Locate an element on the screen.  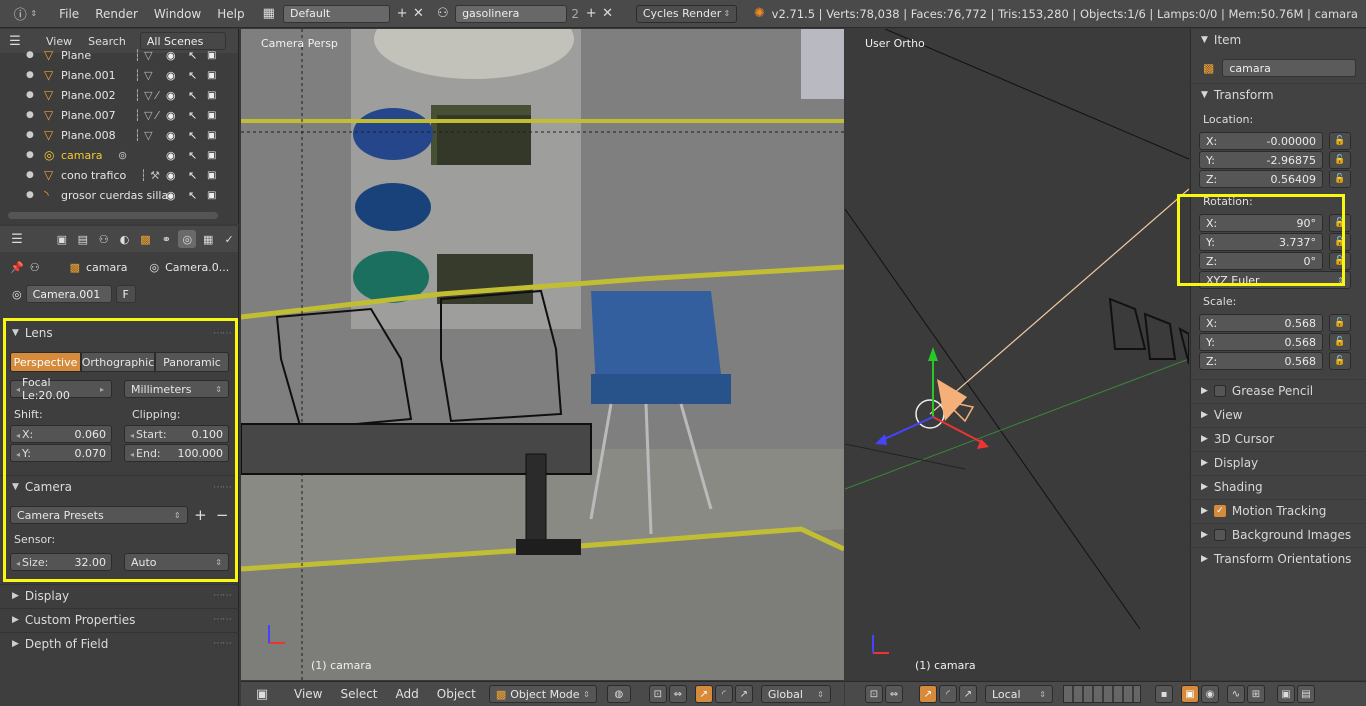
properties-editor-icon: ☰ is located at coordinates (17, 239).